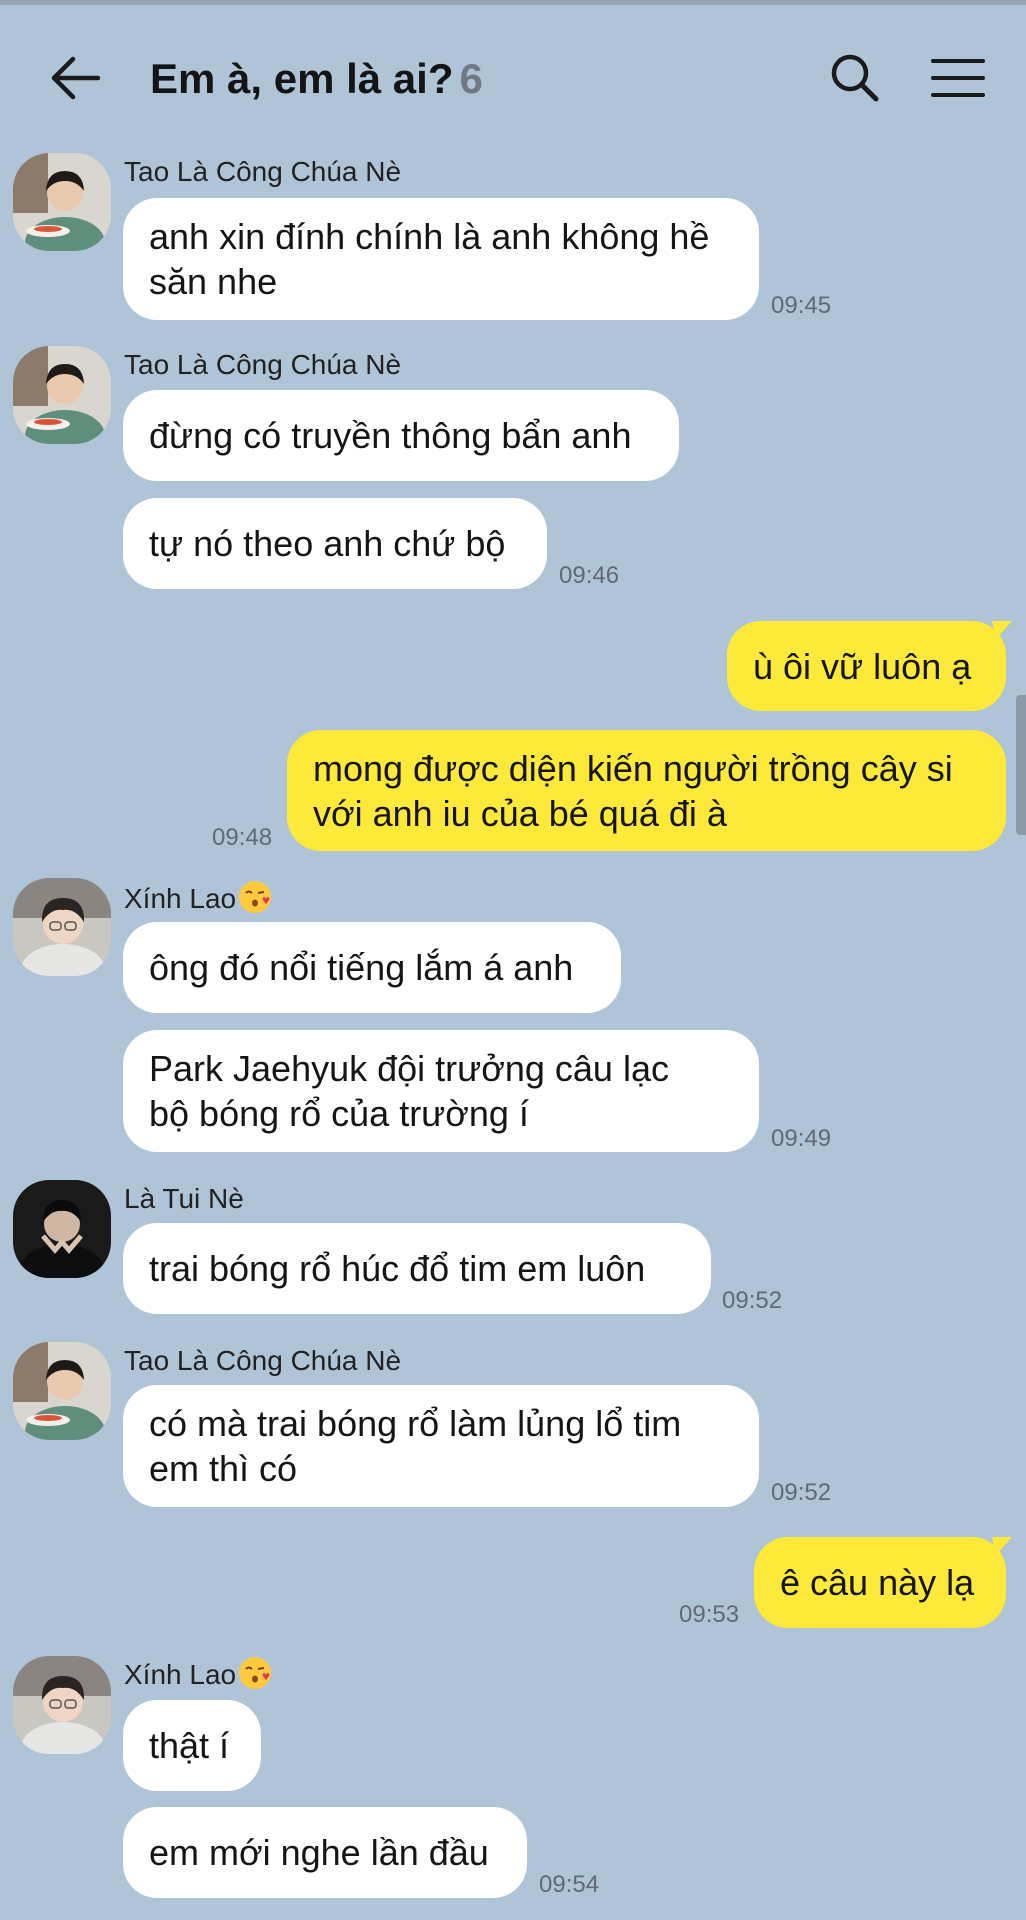 The image size is (1026, 1920). What do you see at coordinates (471, 78) in the screenshot?
I see `member-count: 6` at bounding box center [471, 78].